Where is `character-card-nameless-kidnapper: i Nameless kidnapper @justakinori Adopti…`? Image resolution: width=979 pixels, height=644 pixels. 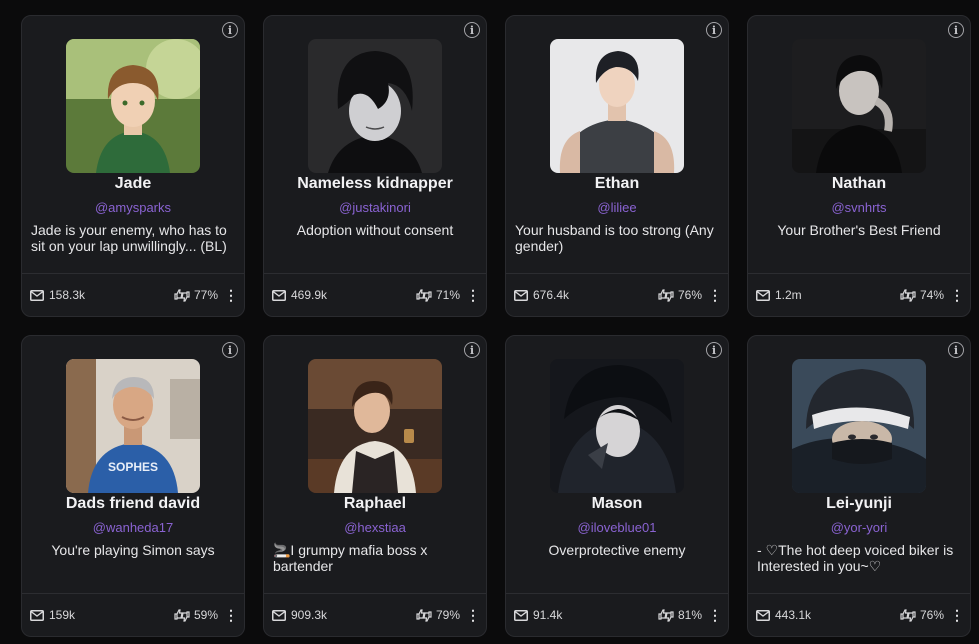
character-card-nameless-kidnapper: i Nameless kidnapper @justakinori Adopti… is located at coordinates (375, 166).